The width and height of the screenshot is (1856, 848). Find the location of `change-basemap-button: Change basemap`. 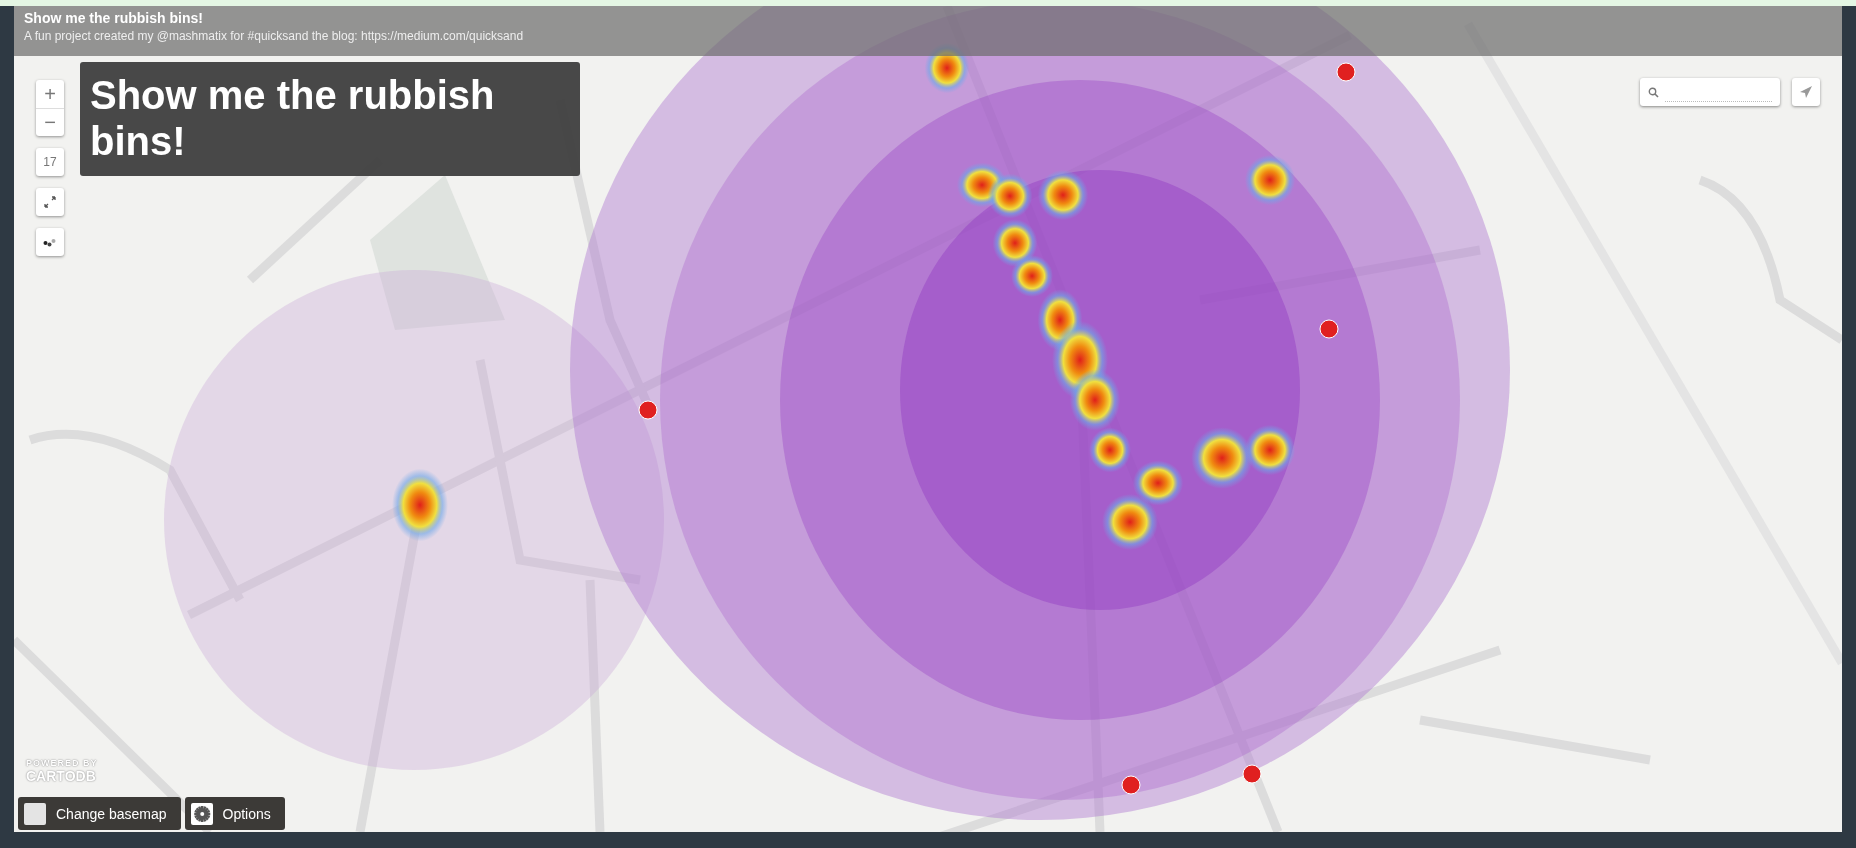

change-basemap-button: Change basemap is located at coordinates (99, 813).